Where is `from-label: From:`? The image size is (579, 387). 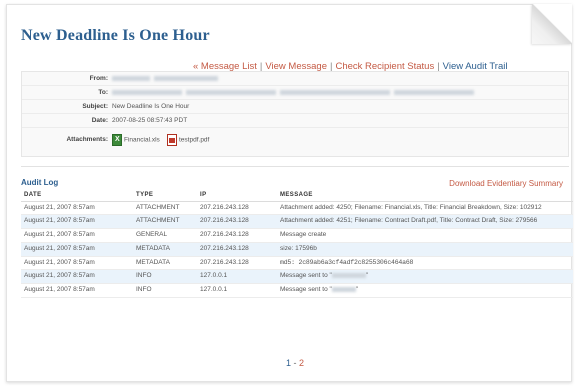 from-label: From: is located at coordinates (98, 78).